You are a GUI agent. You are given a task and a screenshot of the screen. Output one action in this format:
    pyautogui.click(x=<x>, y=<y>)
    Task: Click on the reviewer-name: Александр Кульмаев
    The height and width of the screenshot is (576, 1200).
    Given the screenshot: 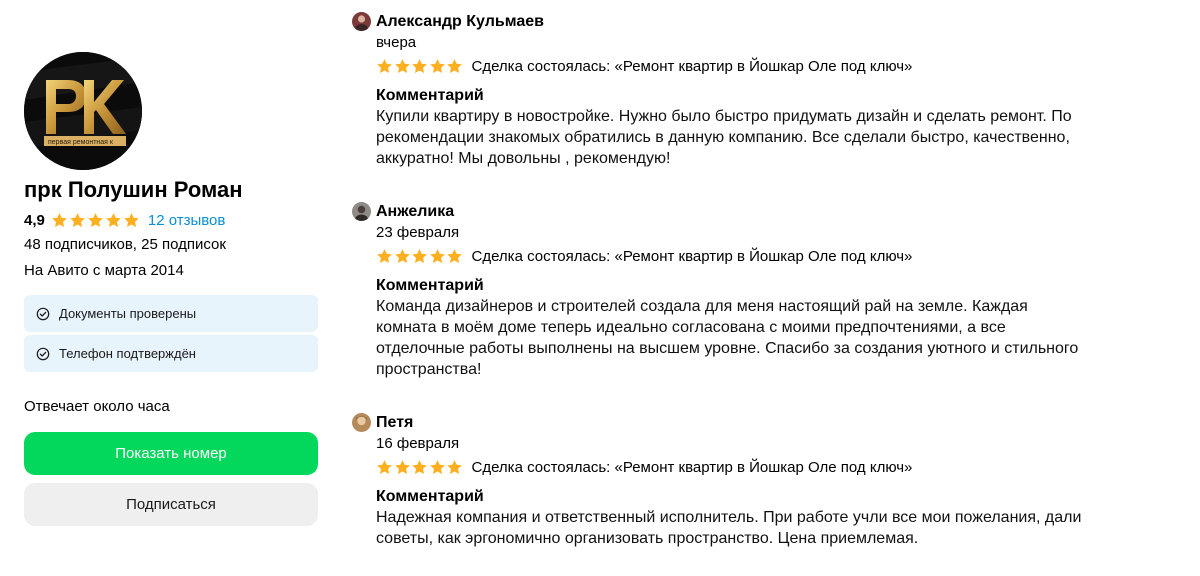 What is the action you would take?
    pyautogui.click(x=460, y=22)
    